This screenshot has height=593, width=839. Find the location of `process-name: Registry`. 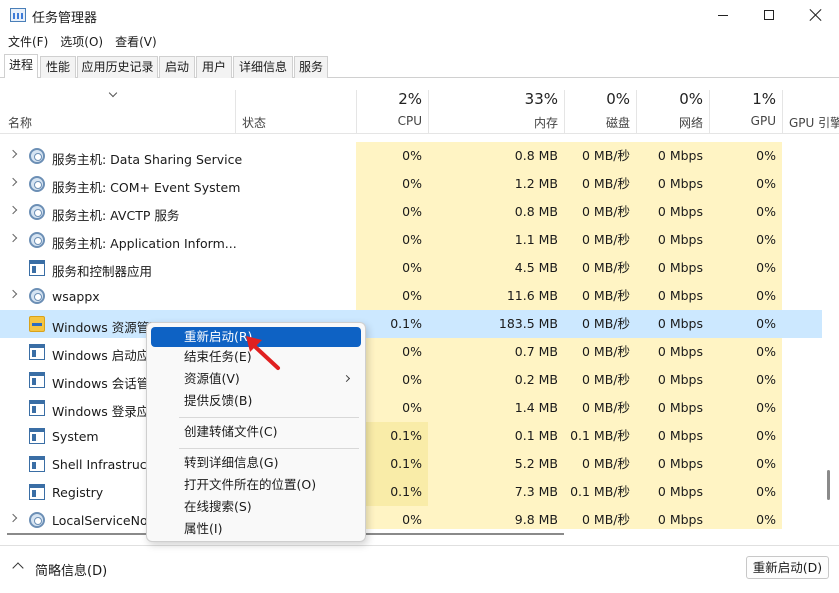

process-name: Registry is located at coordinates (78, 492).